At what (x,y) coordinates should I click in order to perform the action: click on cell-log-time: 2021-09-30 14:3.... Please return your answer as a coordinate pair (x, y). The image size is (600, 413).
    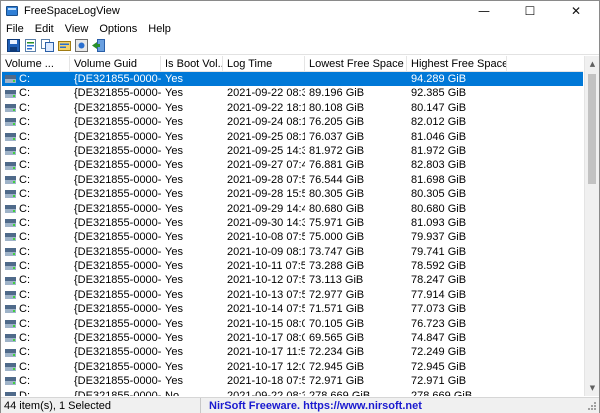
    Looking at the image, I should click on (266, 222).